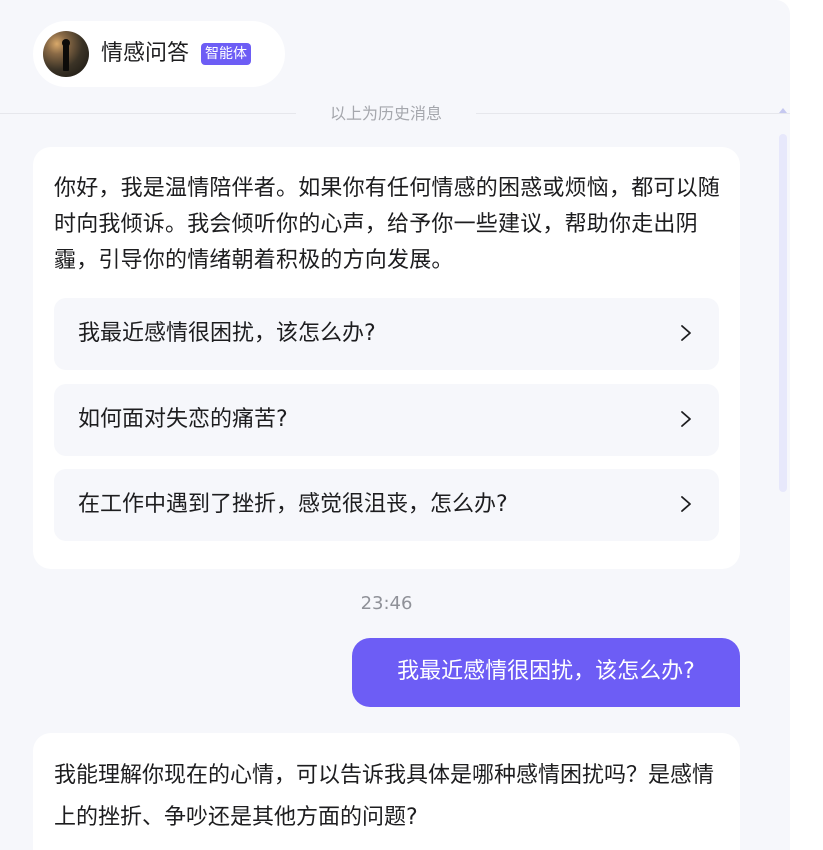 This screenshot has height=850, width=823. I want to click on agent-header: 情感问答 智能体, so click(159, 54).